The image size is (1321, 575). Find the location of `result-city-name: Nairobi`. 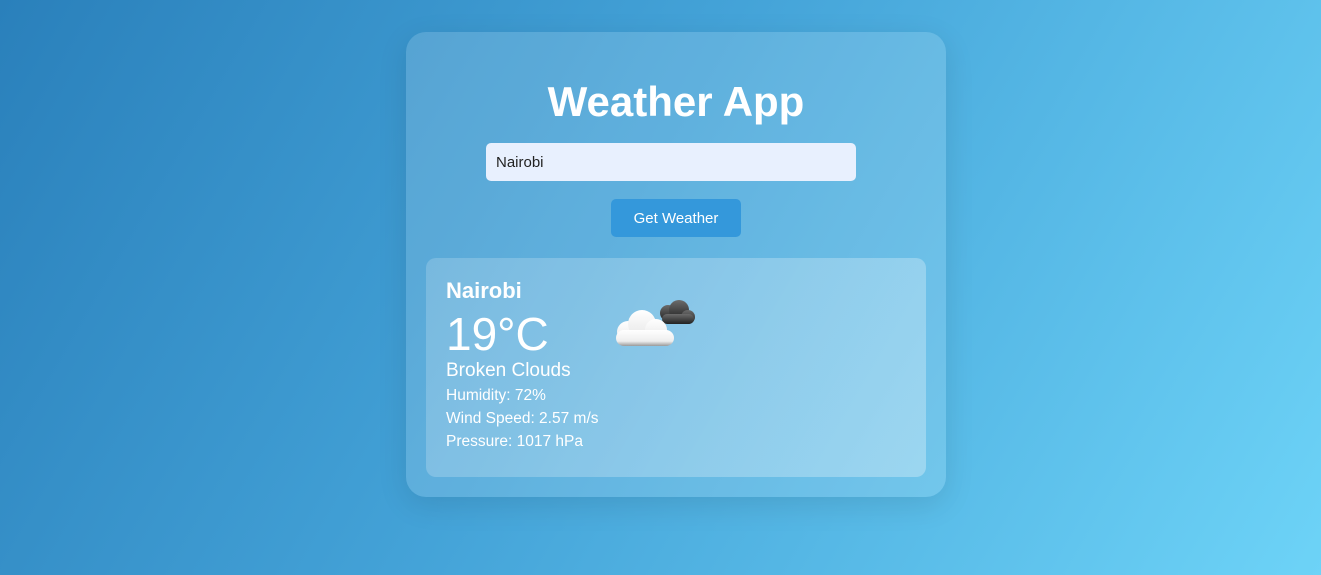

result-city-name: Nairobi is located at coordinates (484, 290).